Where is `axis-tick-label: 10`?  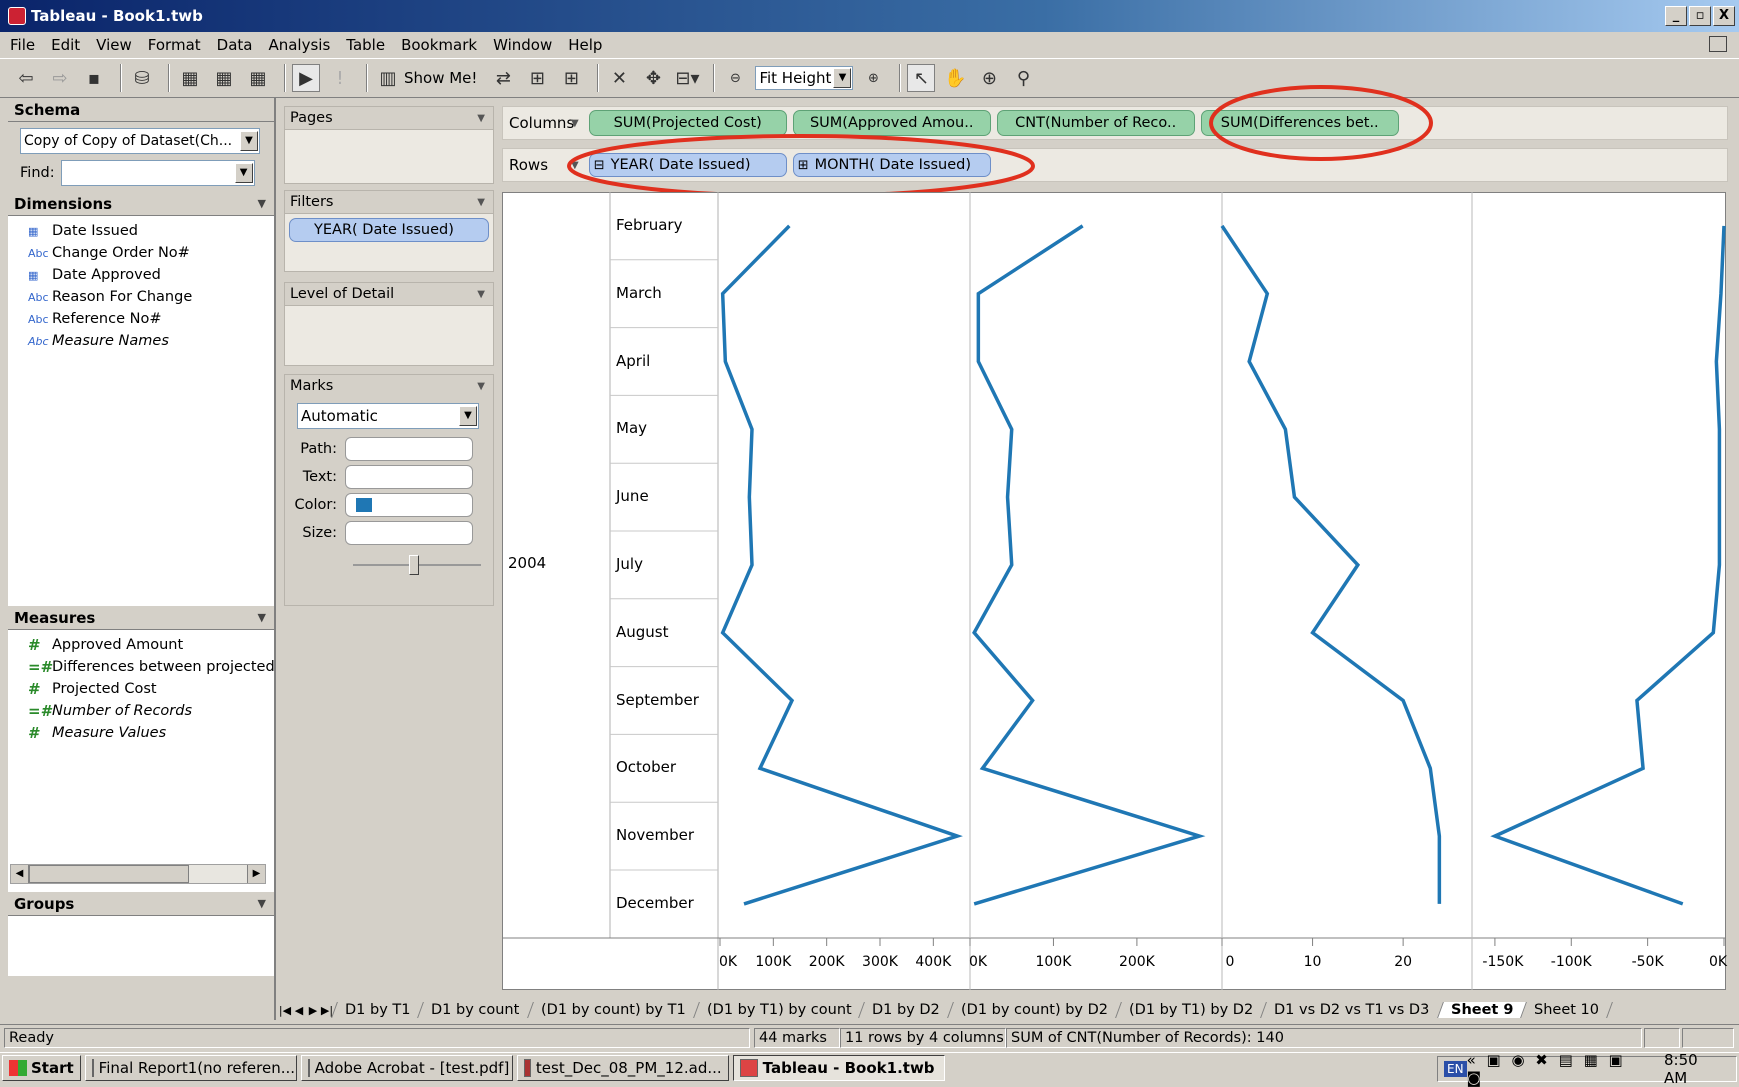
axis-tick-label: 10 is located at coordinates (1312, 962).